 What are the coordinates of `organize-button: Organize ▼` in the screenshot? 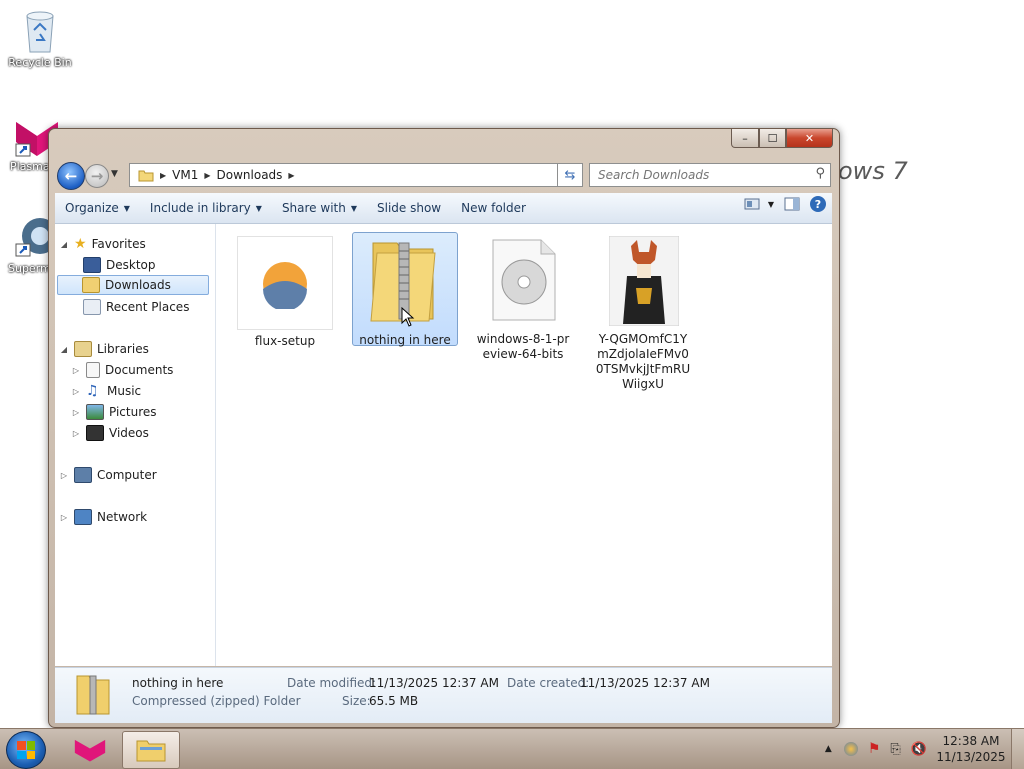 It's located at (97, 208).